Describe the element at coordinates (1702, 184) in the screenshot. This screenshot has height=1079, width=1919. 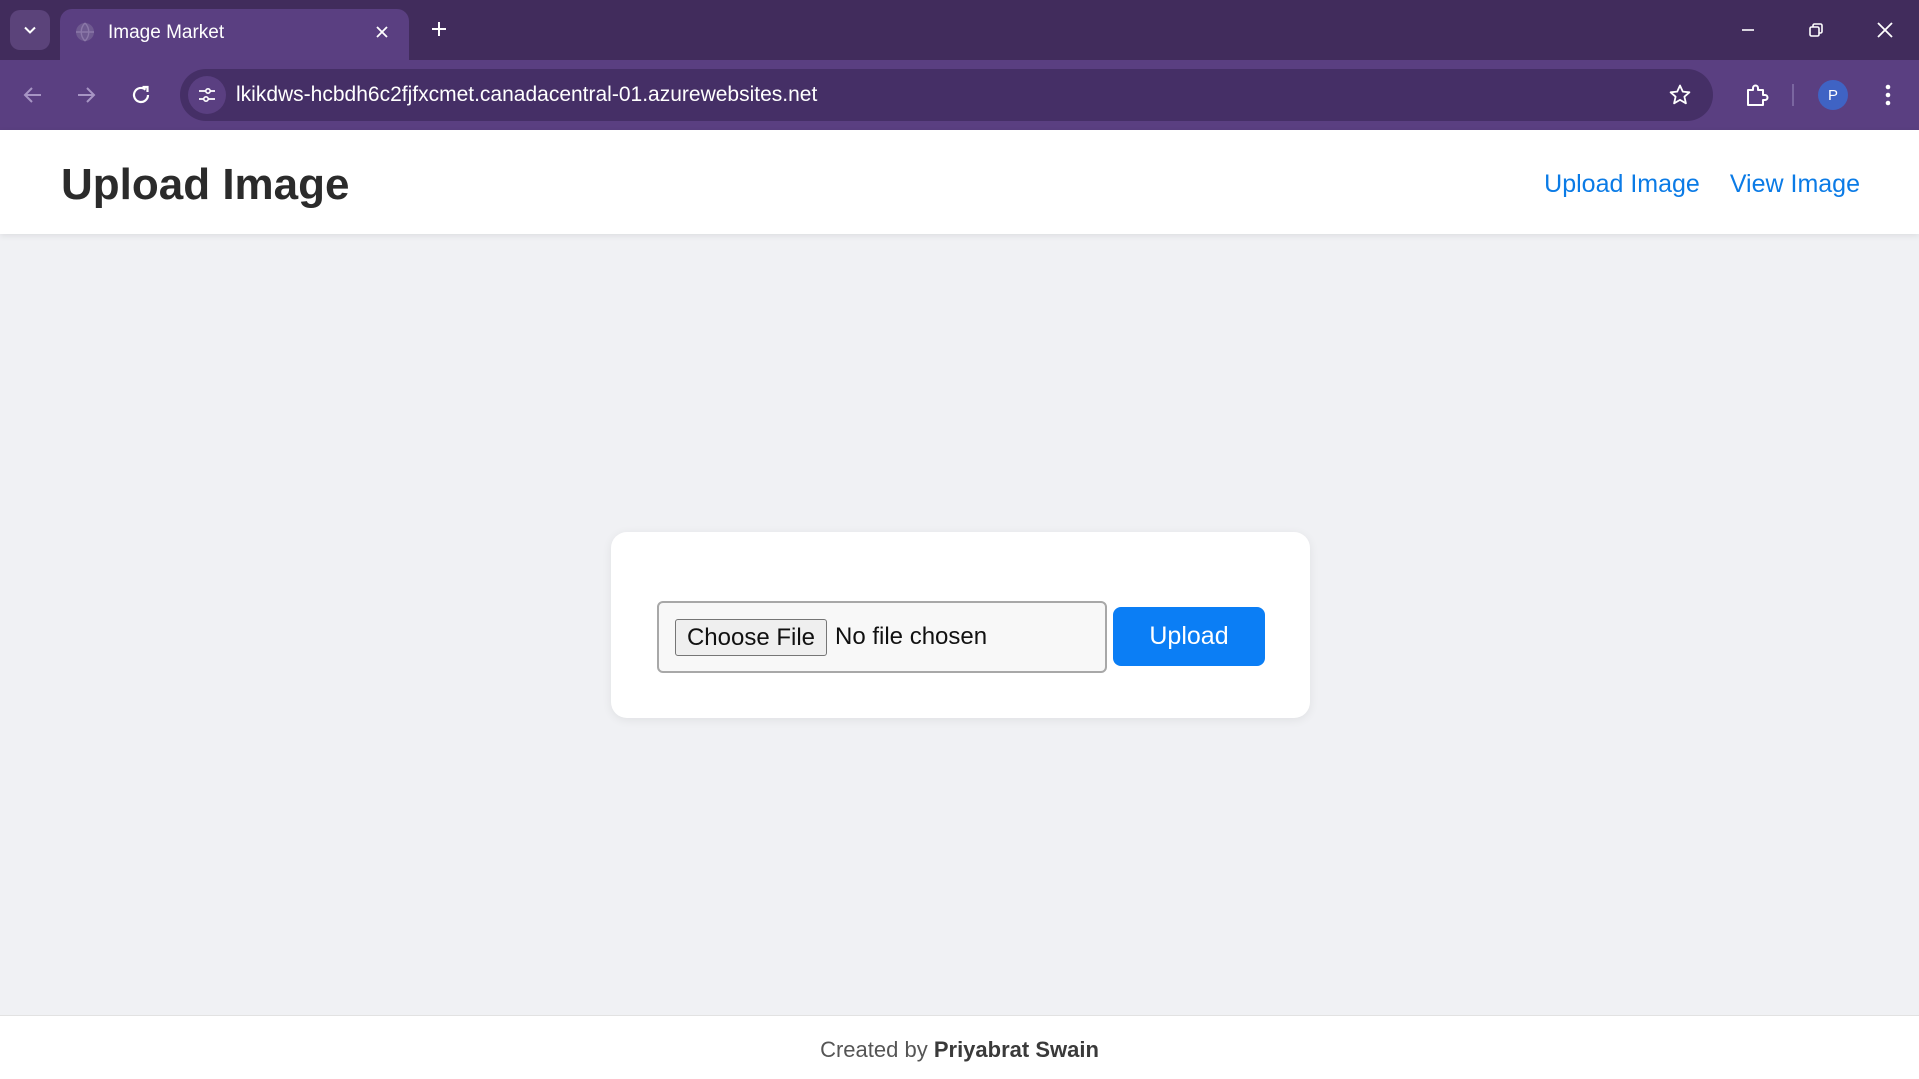
I see `main-nav: Upload Image View Image` at that location.